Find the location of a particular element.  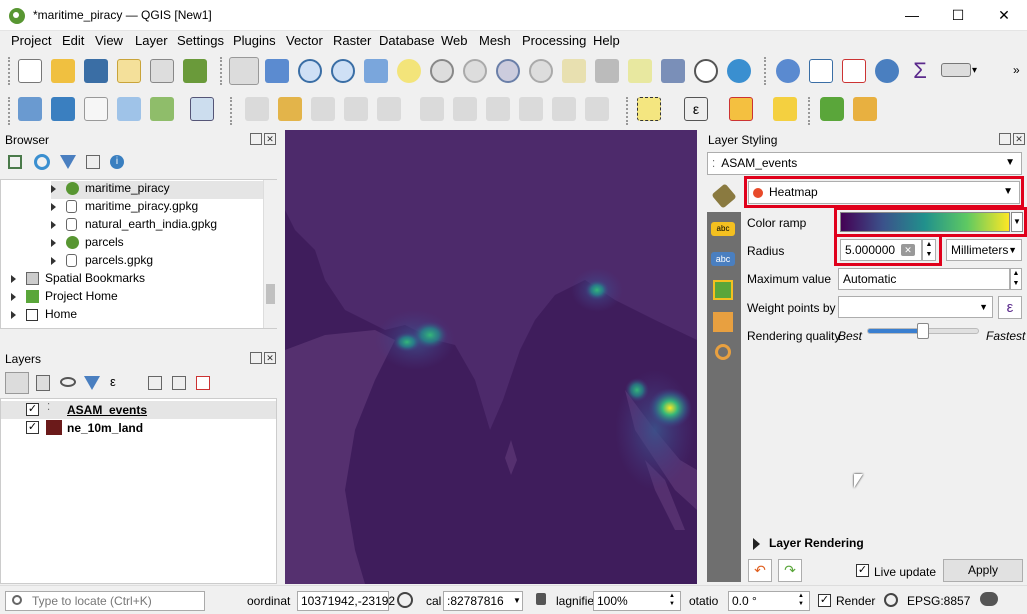

redo-style-icon: ↷ is located at coordinates (790, 570).